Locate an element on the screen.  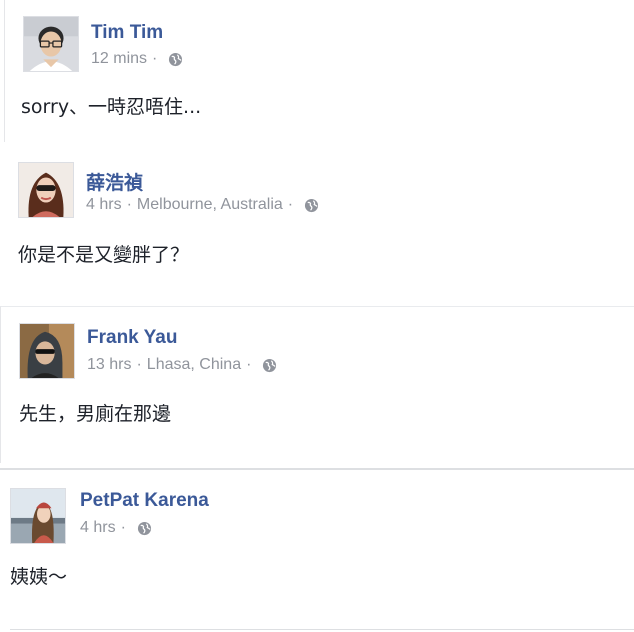
comment-meta: 13 hrs · Lhasa, China · is located at coordinates (182, 365).